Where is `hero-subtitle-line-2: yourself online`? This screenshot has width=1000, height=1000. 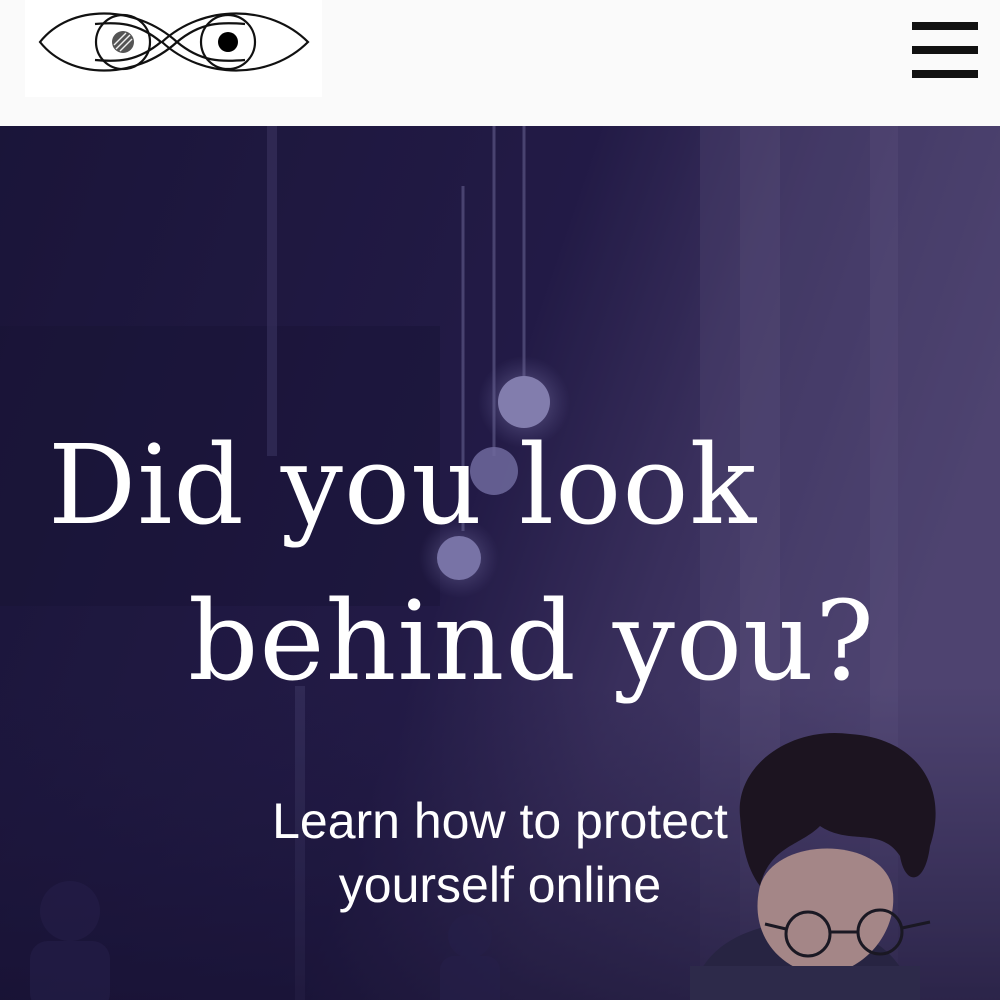
hero-subtitle-line-2: yourself online is located at coordinates (500, 885).